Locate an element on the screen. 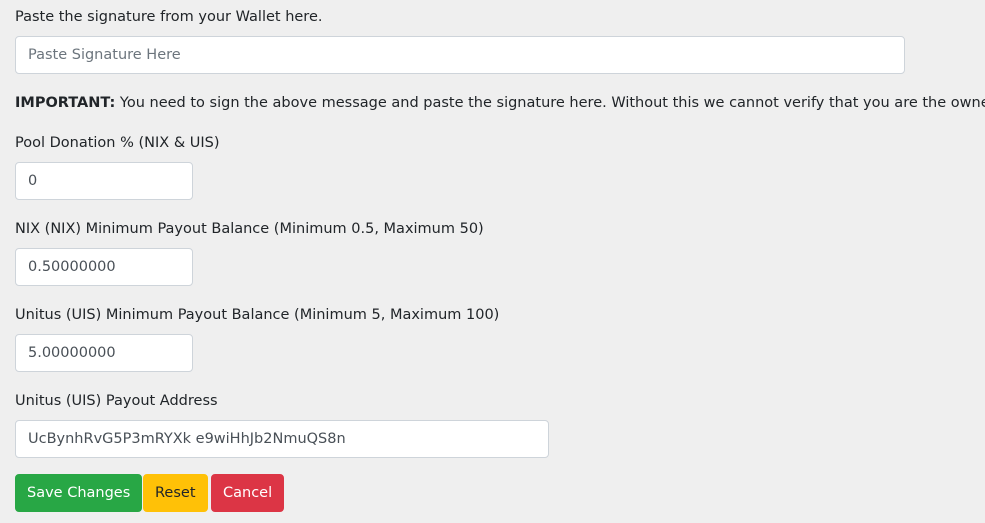  signature-input is located at coordinates (460, 55).